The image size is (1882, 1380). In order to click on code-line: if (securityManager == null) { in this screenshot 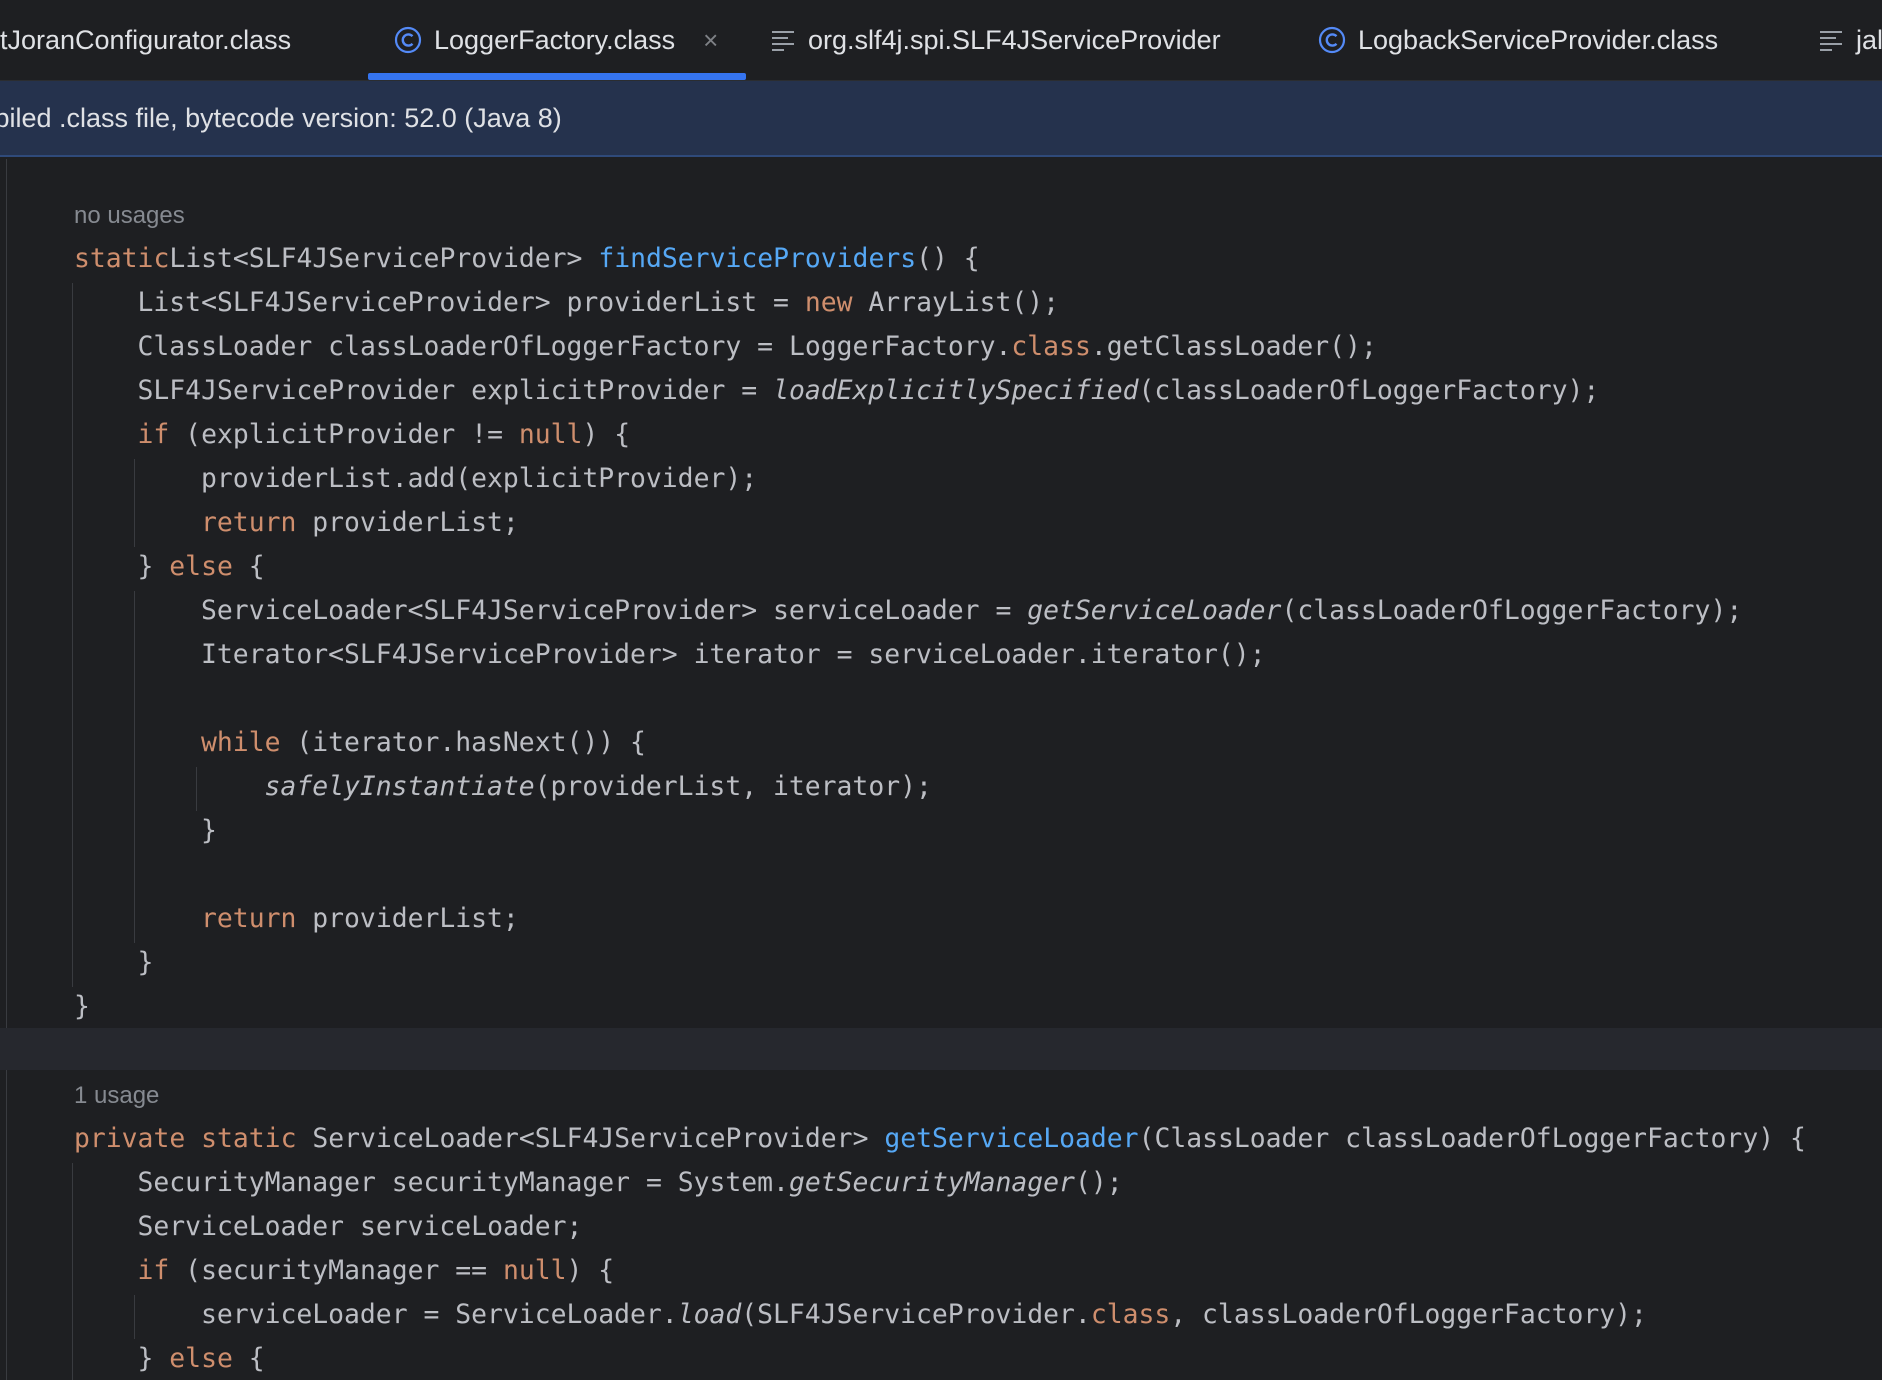, I will do `click(376, 1271)`.